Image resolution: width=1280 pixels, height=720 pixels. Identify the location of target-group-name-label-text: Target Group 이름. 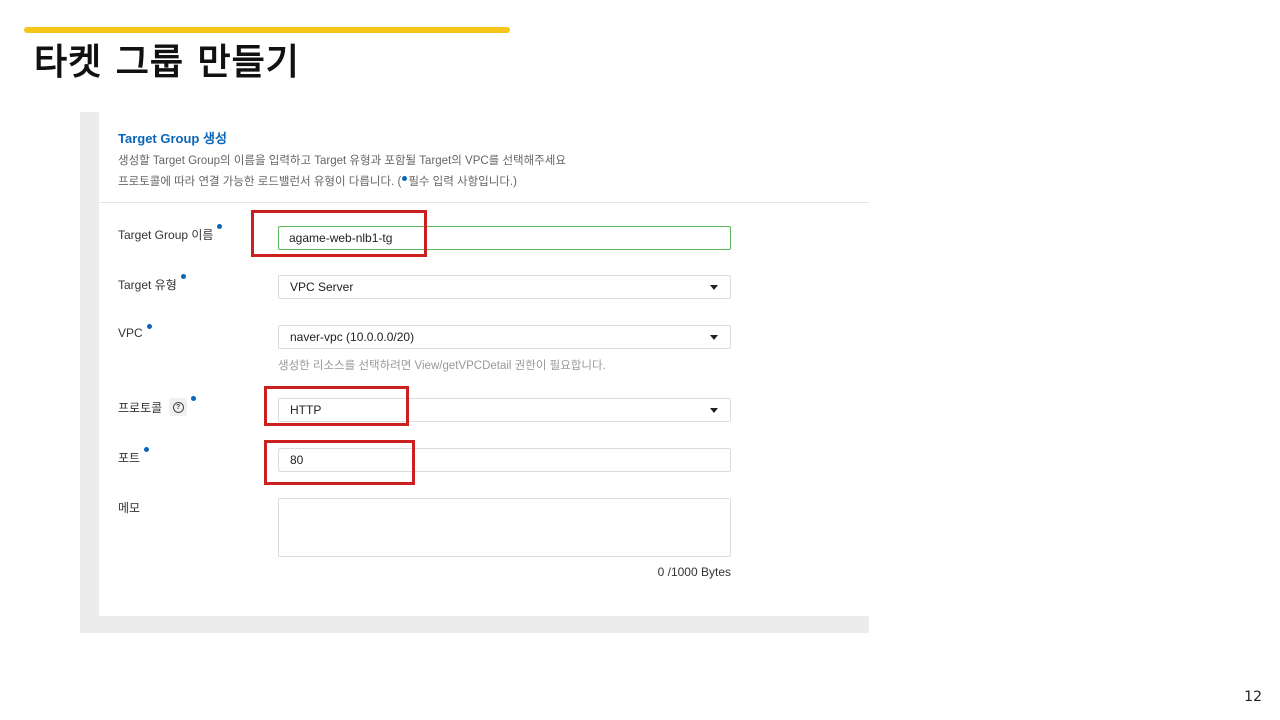
(166, 235).